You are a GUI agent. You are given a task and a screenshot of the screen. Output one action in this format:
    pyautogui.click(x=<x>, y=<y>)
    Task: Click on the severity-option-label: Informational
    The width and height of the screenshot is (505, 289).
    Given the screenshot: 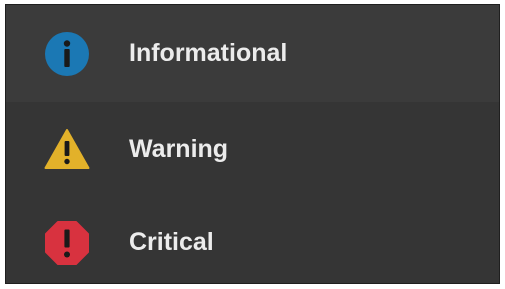 What is the action you would take?
    pyautogui.click(x=208, y=53)
    